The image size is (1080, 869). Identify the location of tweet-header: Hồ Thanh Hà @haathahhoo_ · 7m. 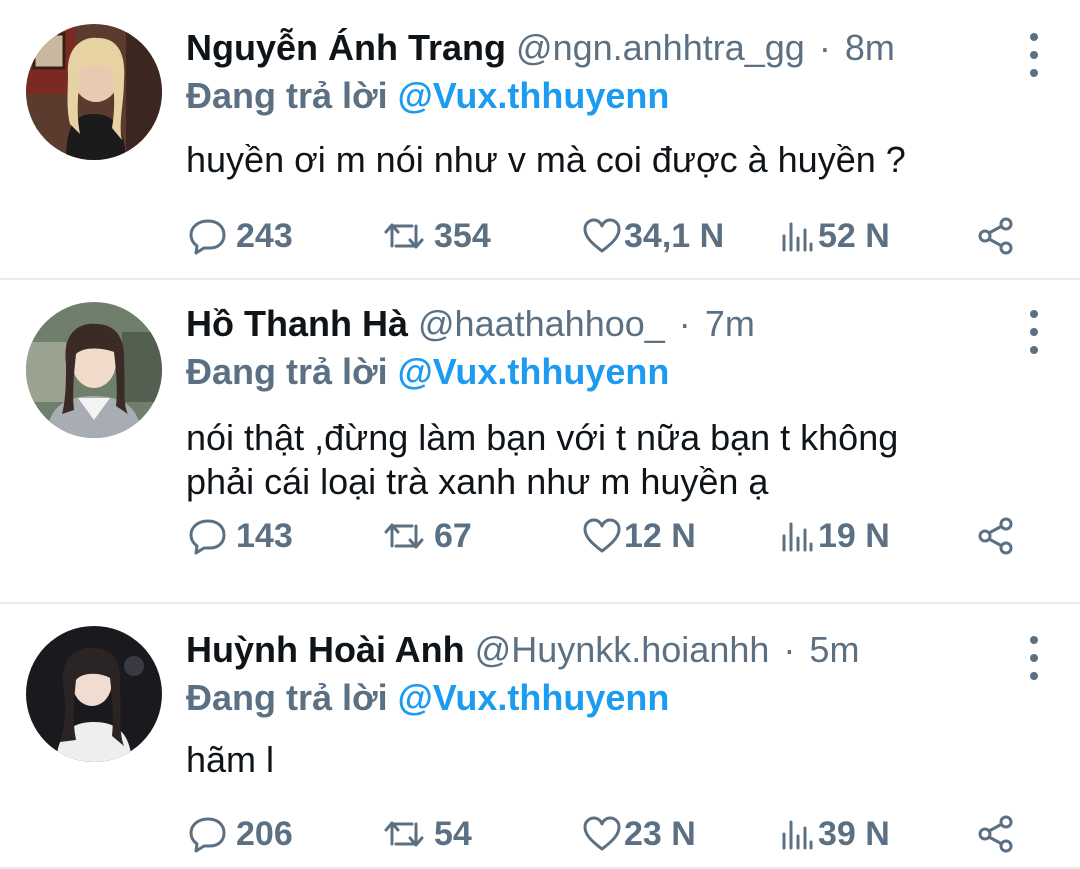
(593, 324).